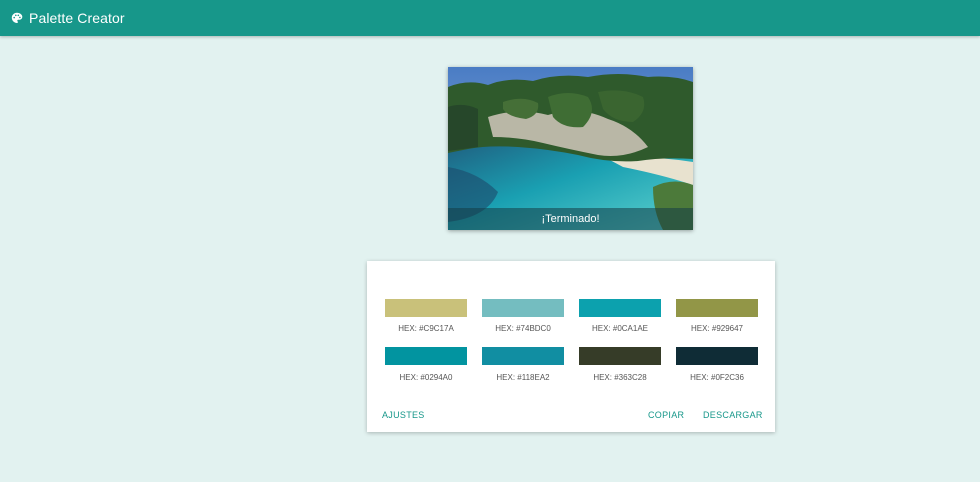 This screenshot has height=482, width=980. I want to click on download-button: DESCARGAR, so click(733, 415).